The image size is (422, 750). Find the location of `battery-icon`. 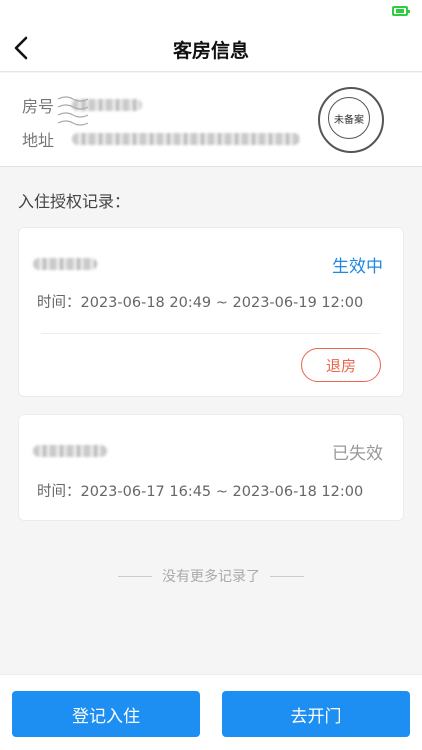

battery-icon is located at coordinates (401, 11).